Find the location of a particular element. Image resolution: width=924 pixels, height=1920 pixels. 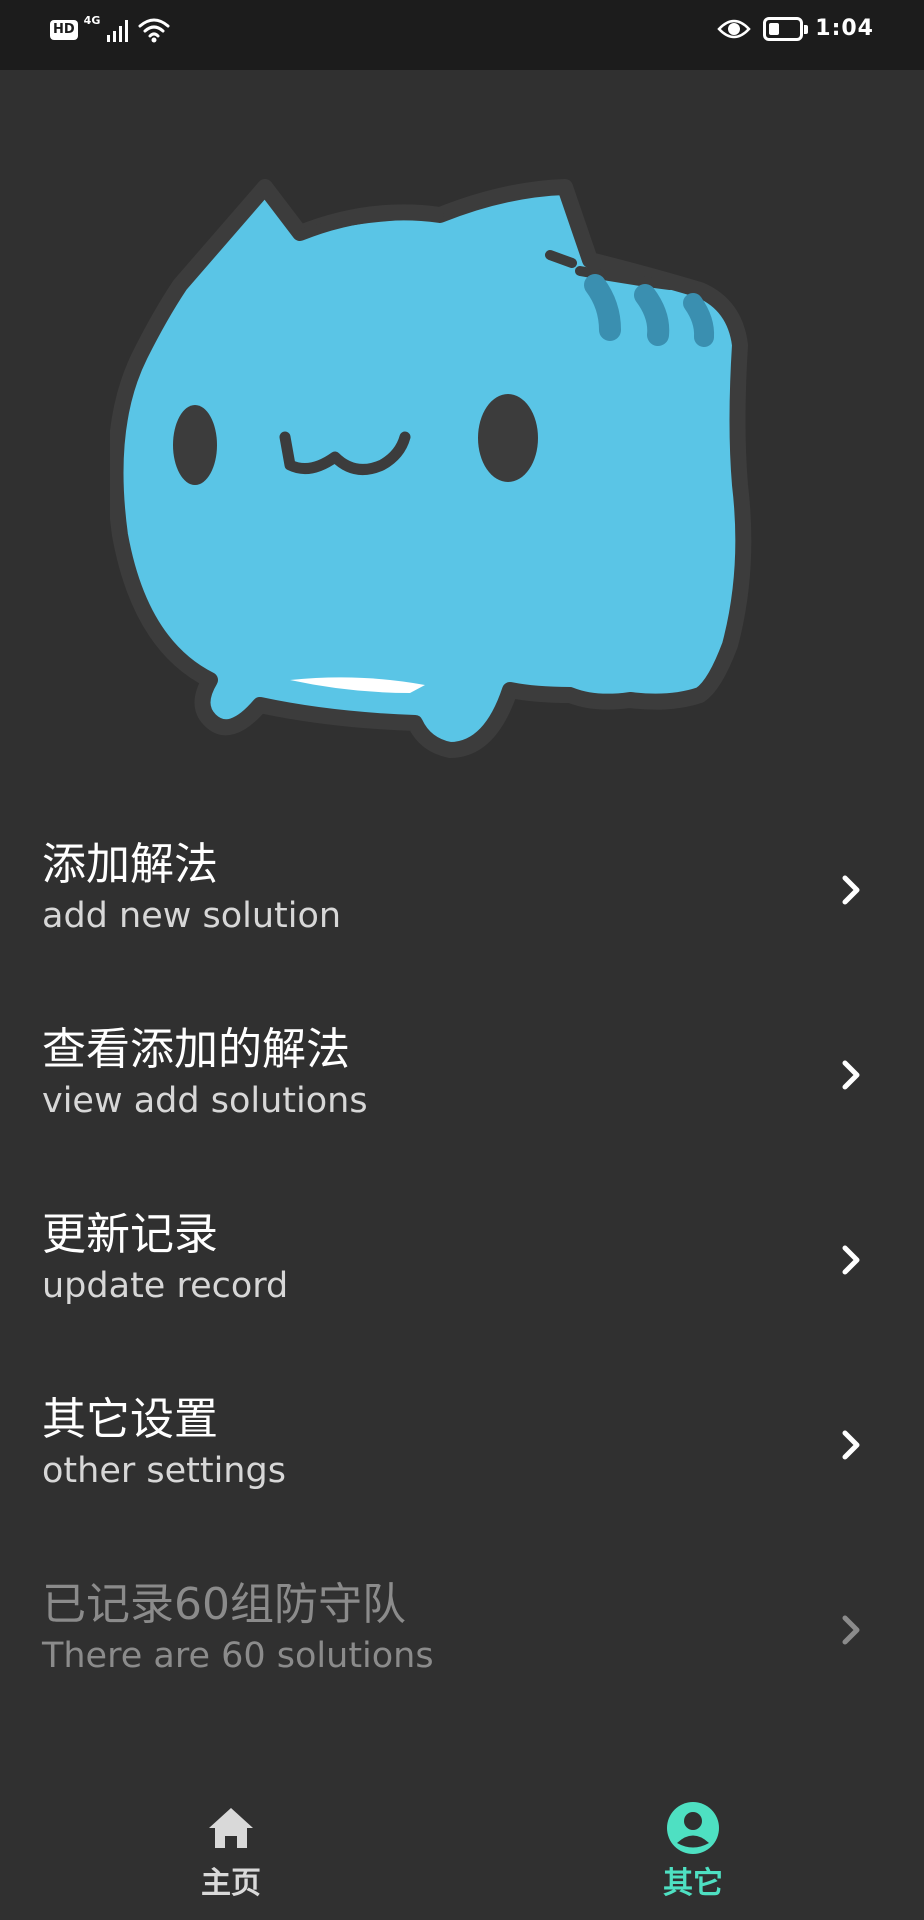

nav-home-label: 主页 is located at coordinates (231, 1883).